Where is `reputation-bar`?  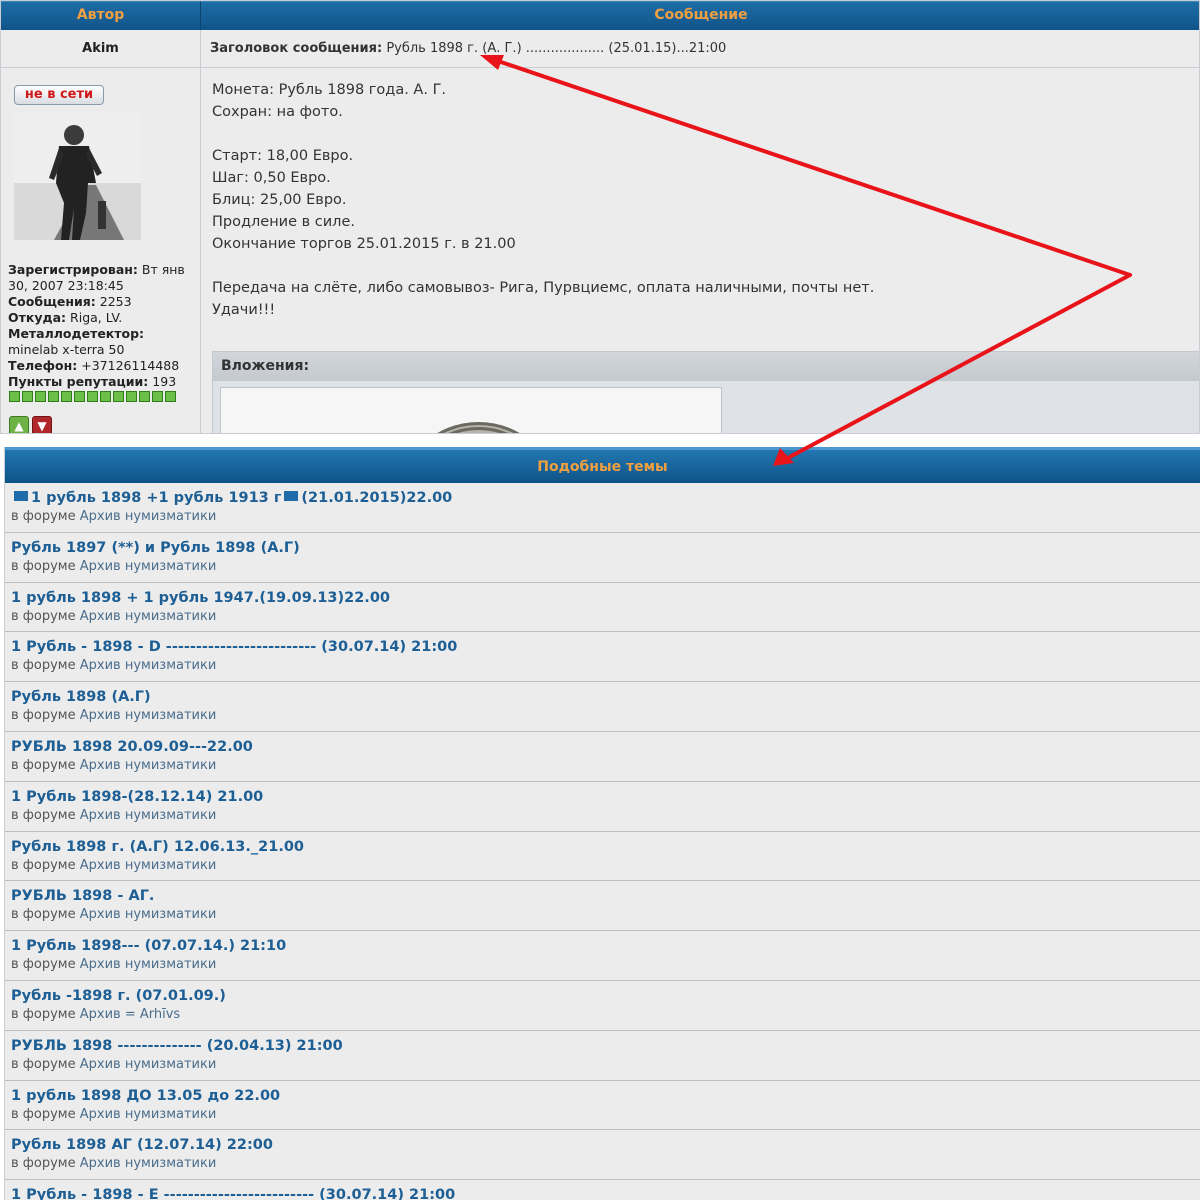 reputation-bar is located at coordinates (92, 396).